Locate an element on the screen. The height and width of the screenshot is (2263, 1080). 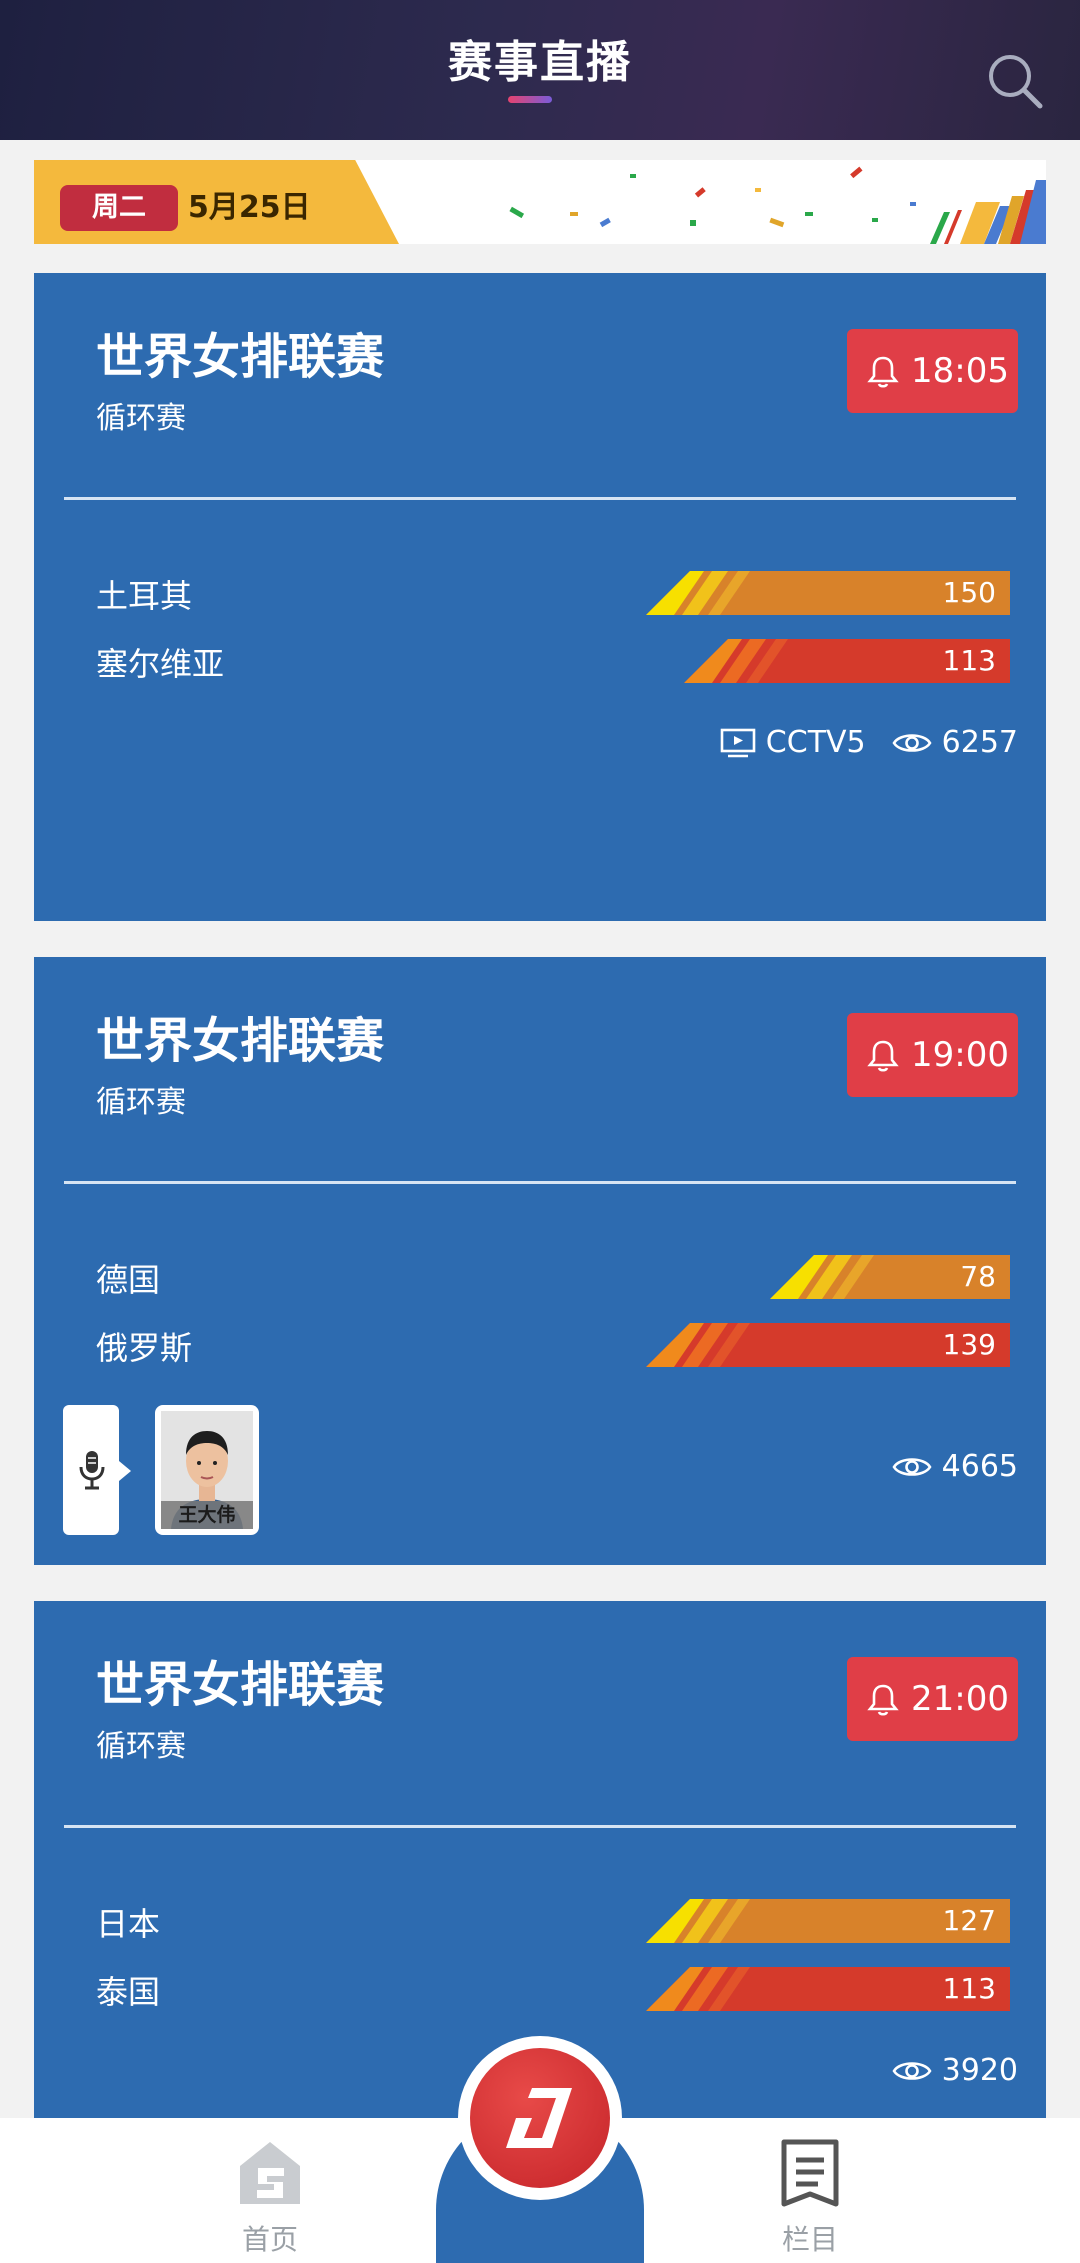
reminder-button: 21:00 is located at coordinates (932, 1699).